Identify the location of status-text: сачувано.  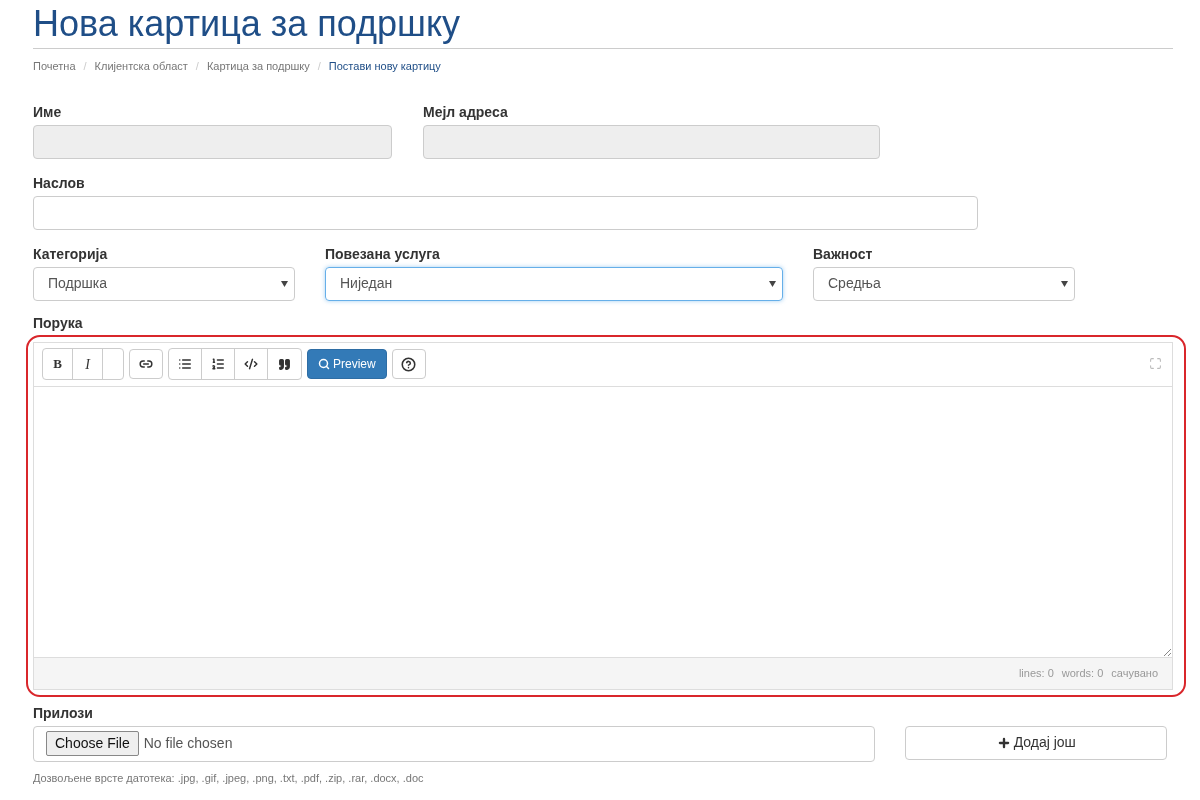
(1134, 673).